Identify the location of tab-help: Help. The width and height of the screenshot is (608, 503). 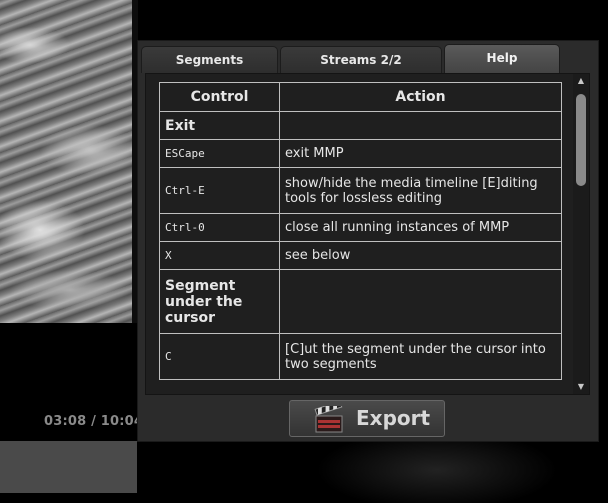
(502, 58).